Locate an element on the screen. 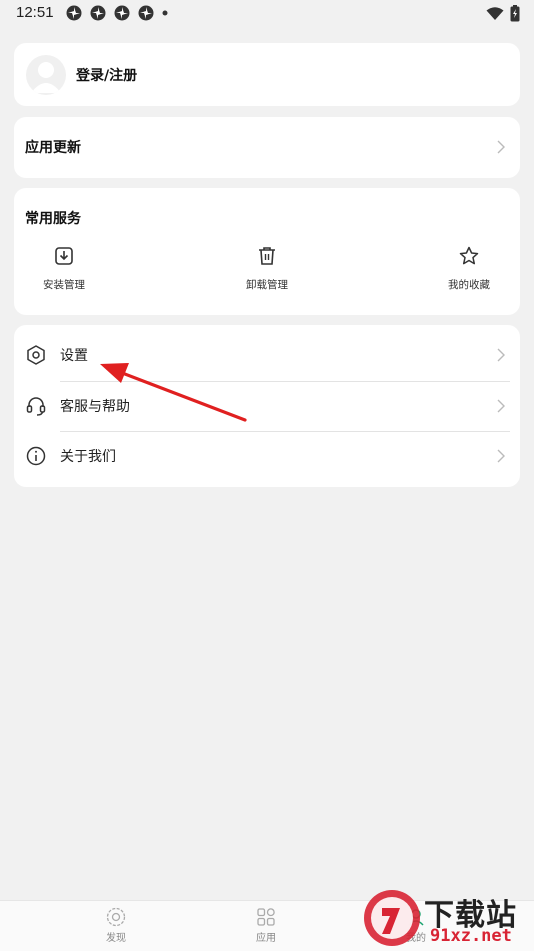 This screenshot has height=951, width=534. nav-item-apps: 应用 is located at coordinates (266, 925).